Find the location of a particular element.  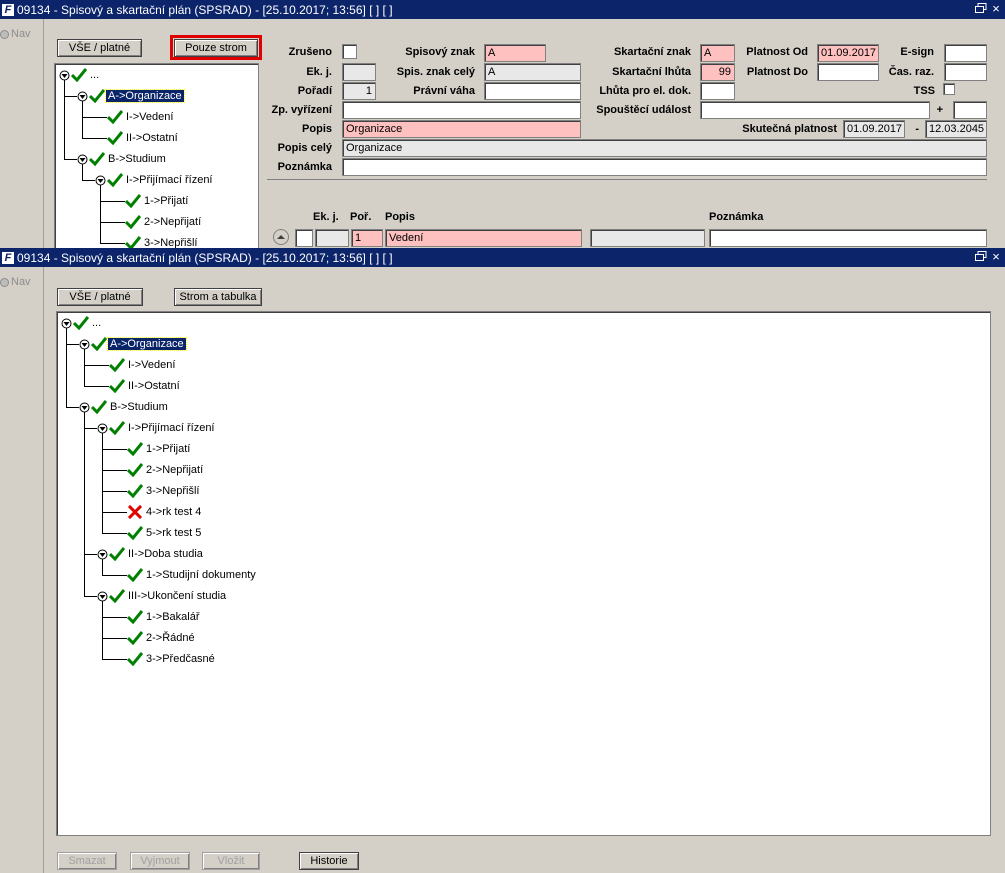

tree-table-button: Strom a tabulka is located at coordinates (218, 297).